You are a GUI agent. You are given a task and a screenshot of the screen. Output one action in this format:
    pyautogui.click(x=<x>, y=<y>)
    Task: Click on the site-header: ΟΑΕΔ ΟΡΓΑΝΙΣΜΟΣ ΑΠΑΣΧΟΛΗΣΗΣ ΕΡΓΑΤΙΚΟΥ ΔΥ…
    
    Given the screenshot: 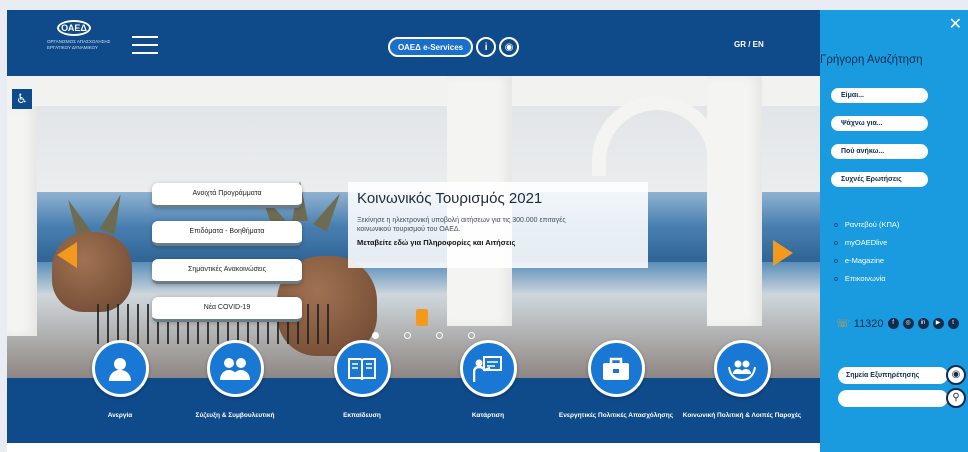 What is the action you would take?
    pyautogui.click(x=413, y=43)
    